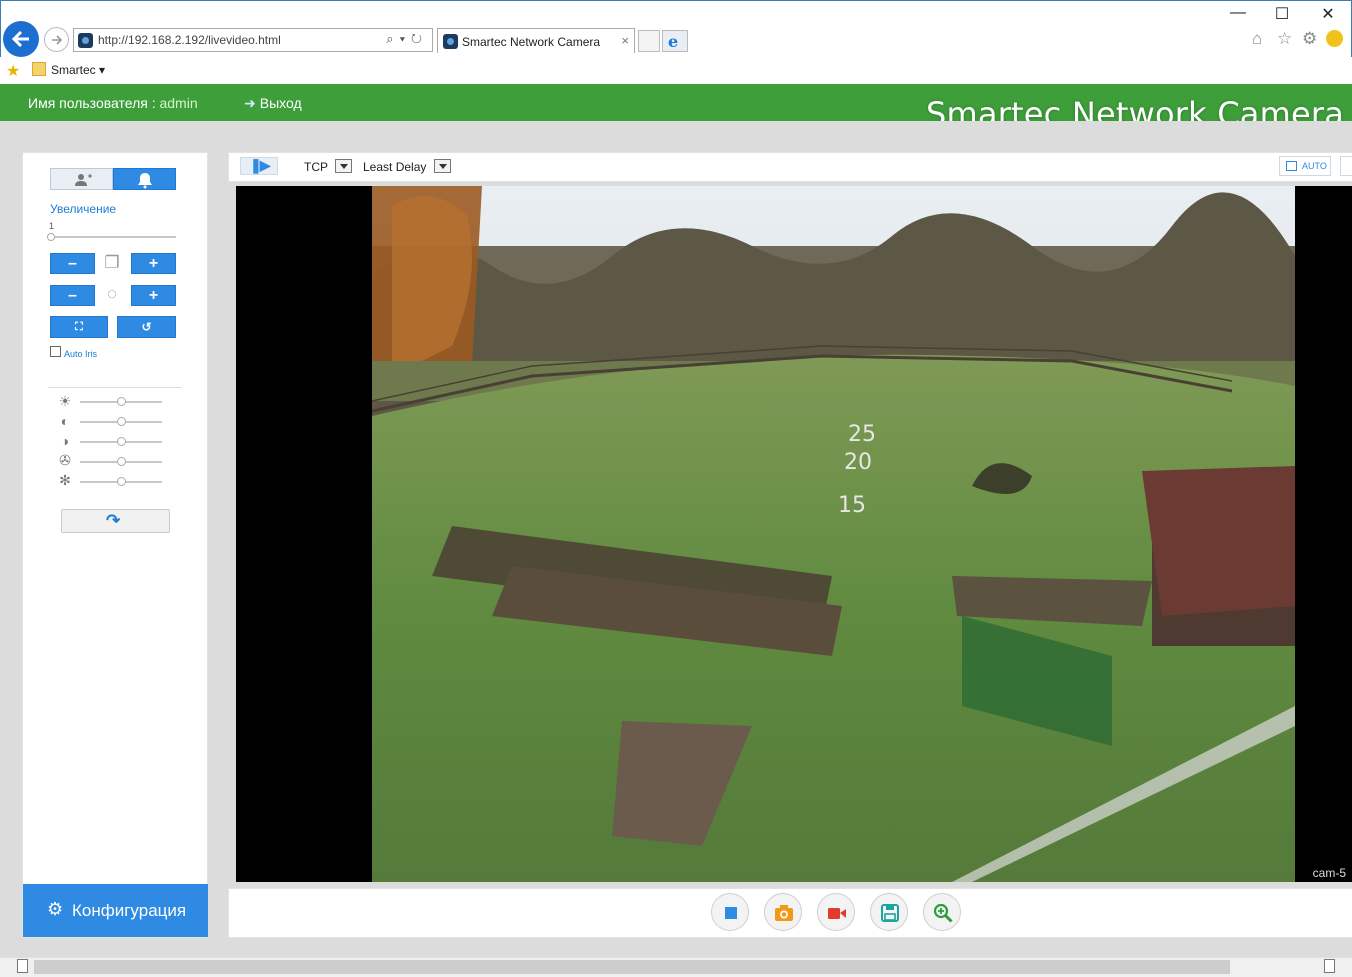 Image resolution: width=1352 pixels, height=977 pixels. What do you see at coordinates (113, 237) in the screenshot?
I see `zoom-slider` at bounding box center [113, 237].